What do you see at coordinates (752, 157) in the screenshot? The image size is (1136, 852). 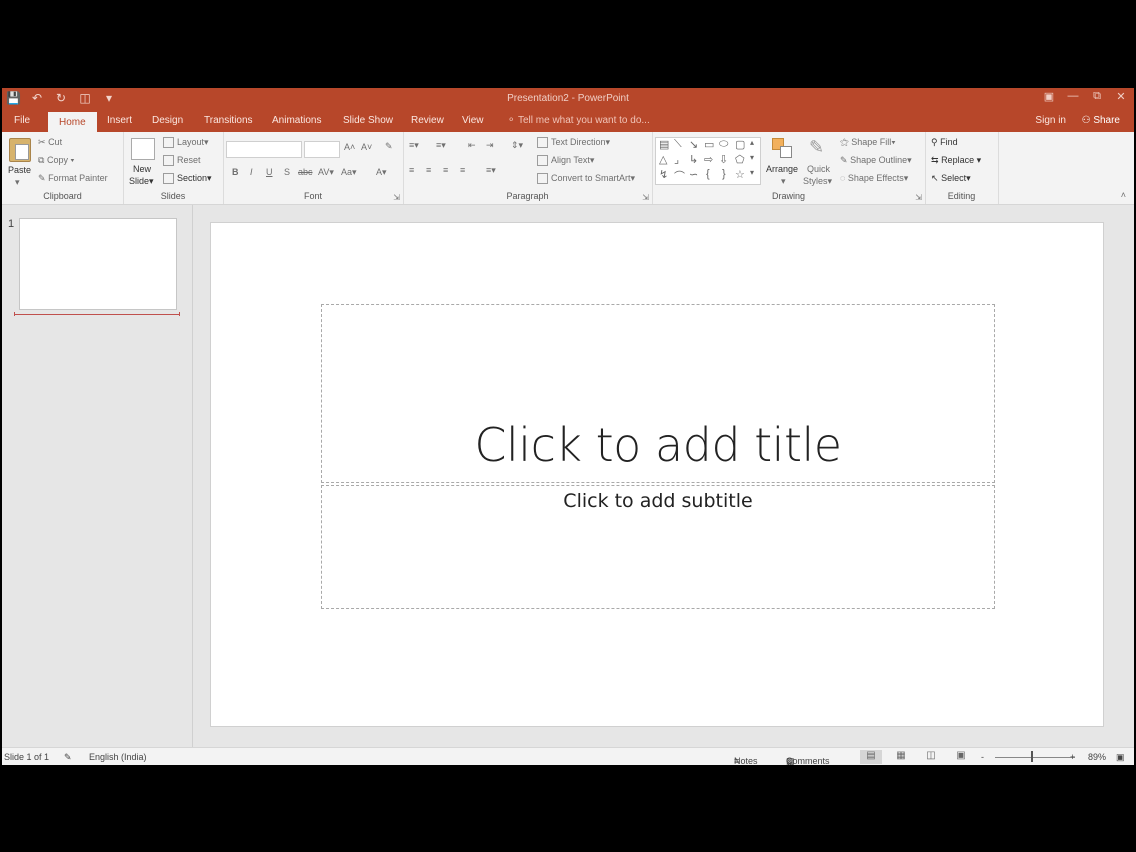 I see `gallery-scroll-down-icon: ▾` at bounding box center [752, 157].